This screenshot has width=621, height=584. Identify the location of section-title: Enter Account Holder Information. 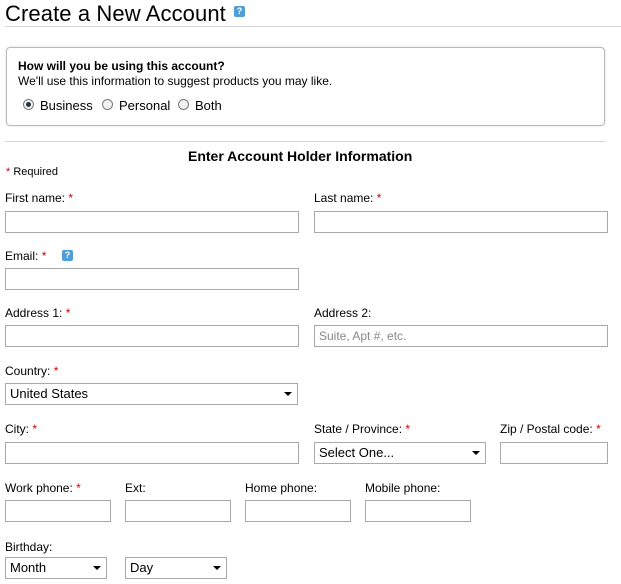
(300, 156).